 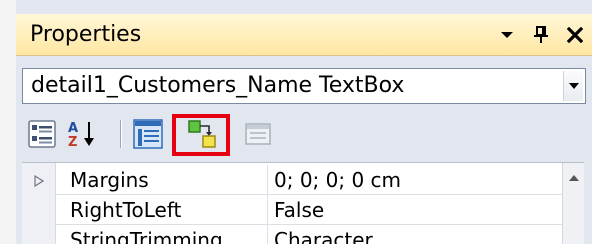 What do you see at coordinates (148, 134) in the screenshot?
I see `properties-icon` at bounding box center [148, 134].